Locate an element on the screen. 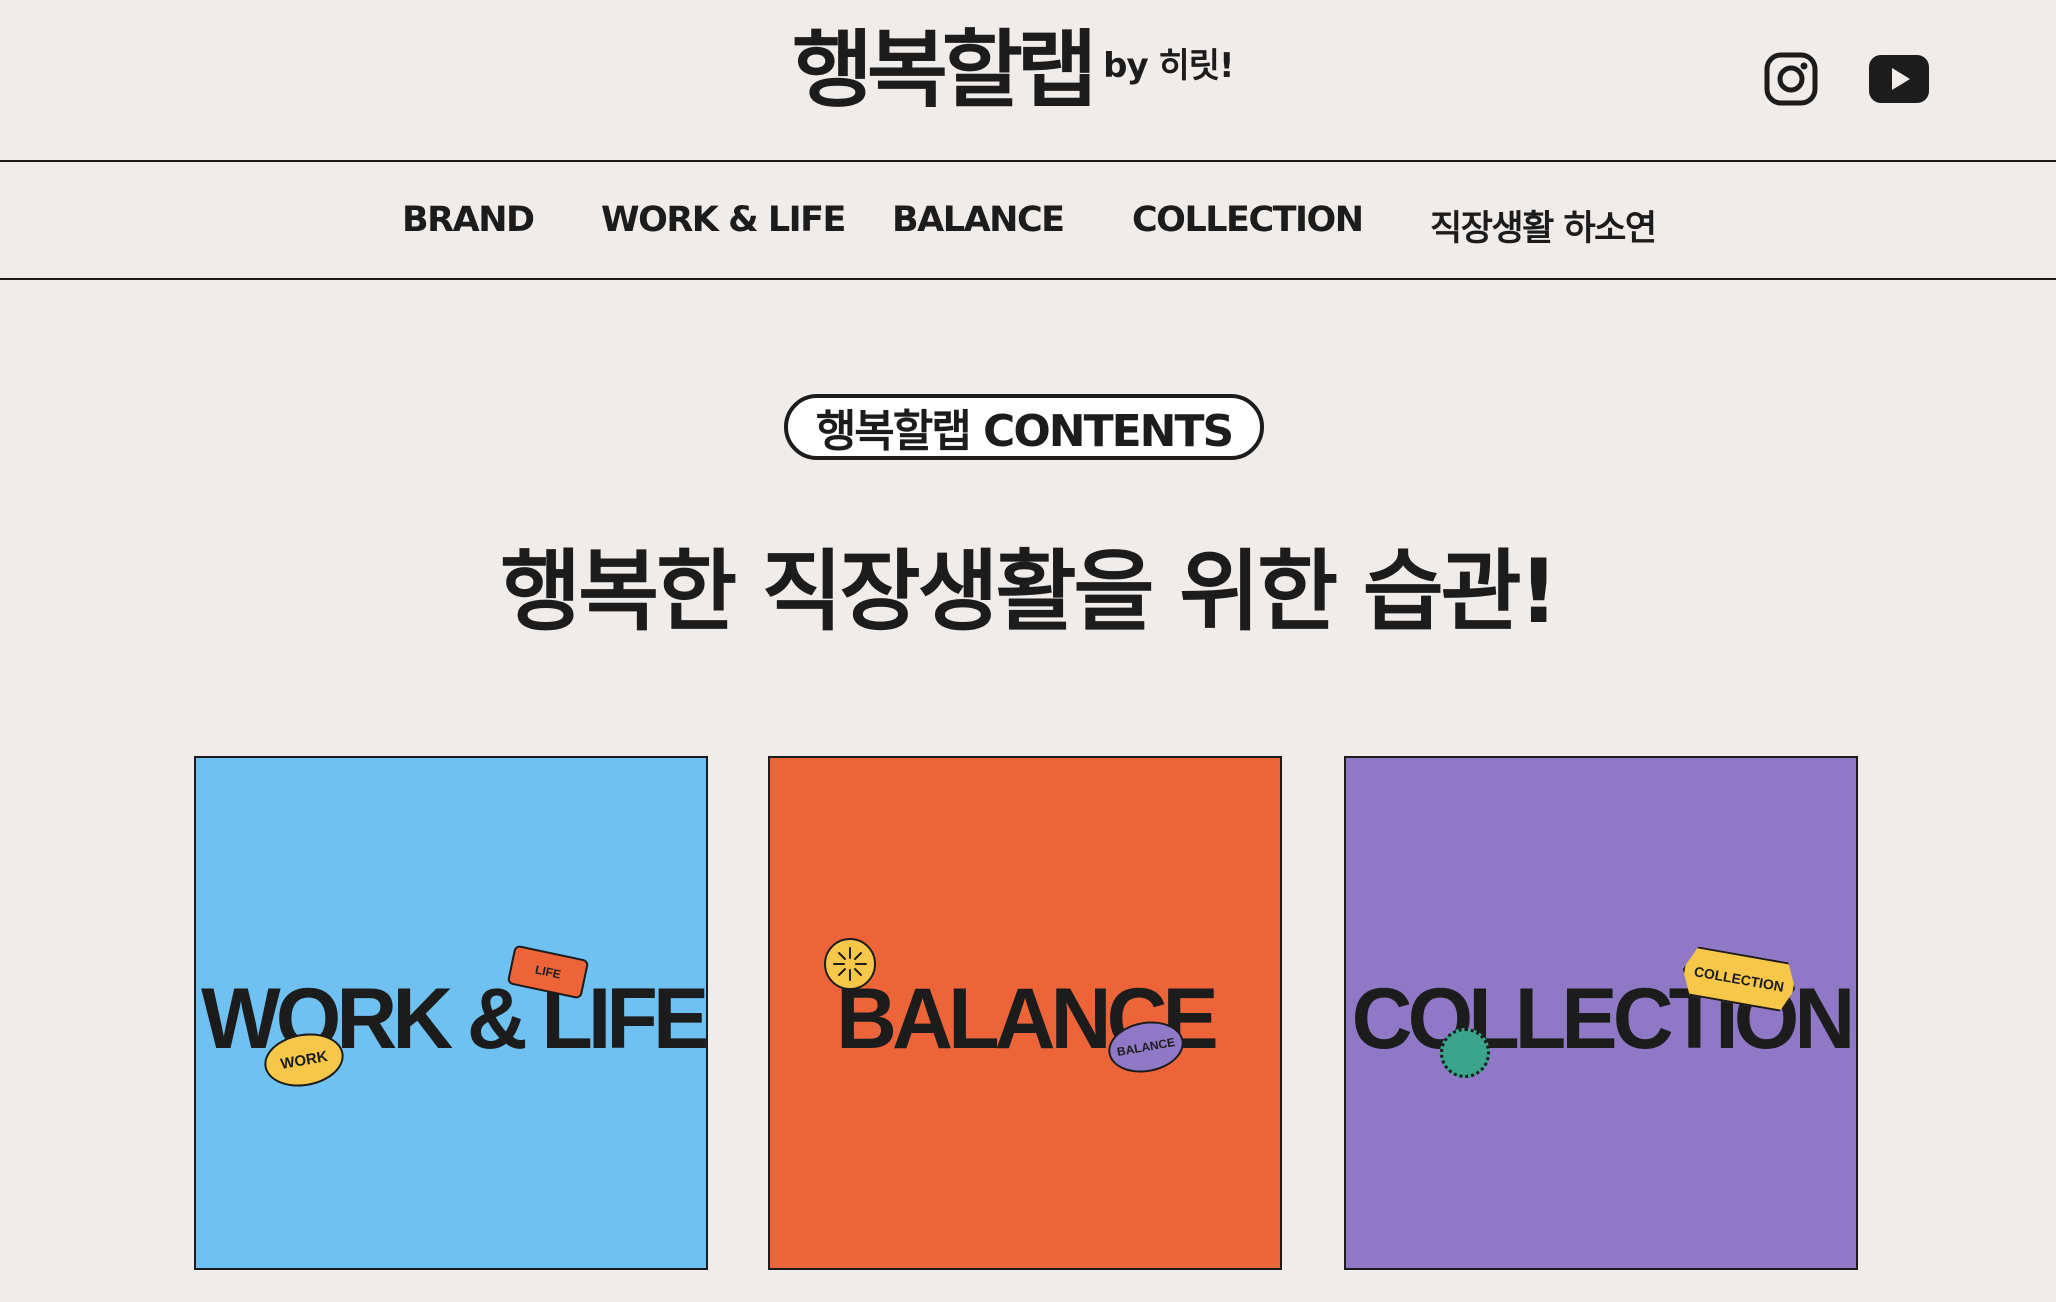 The image size is (2056, 1302). contents-badge: 행복할랩 CONTENTS is located at coordinates (1024, 427).